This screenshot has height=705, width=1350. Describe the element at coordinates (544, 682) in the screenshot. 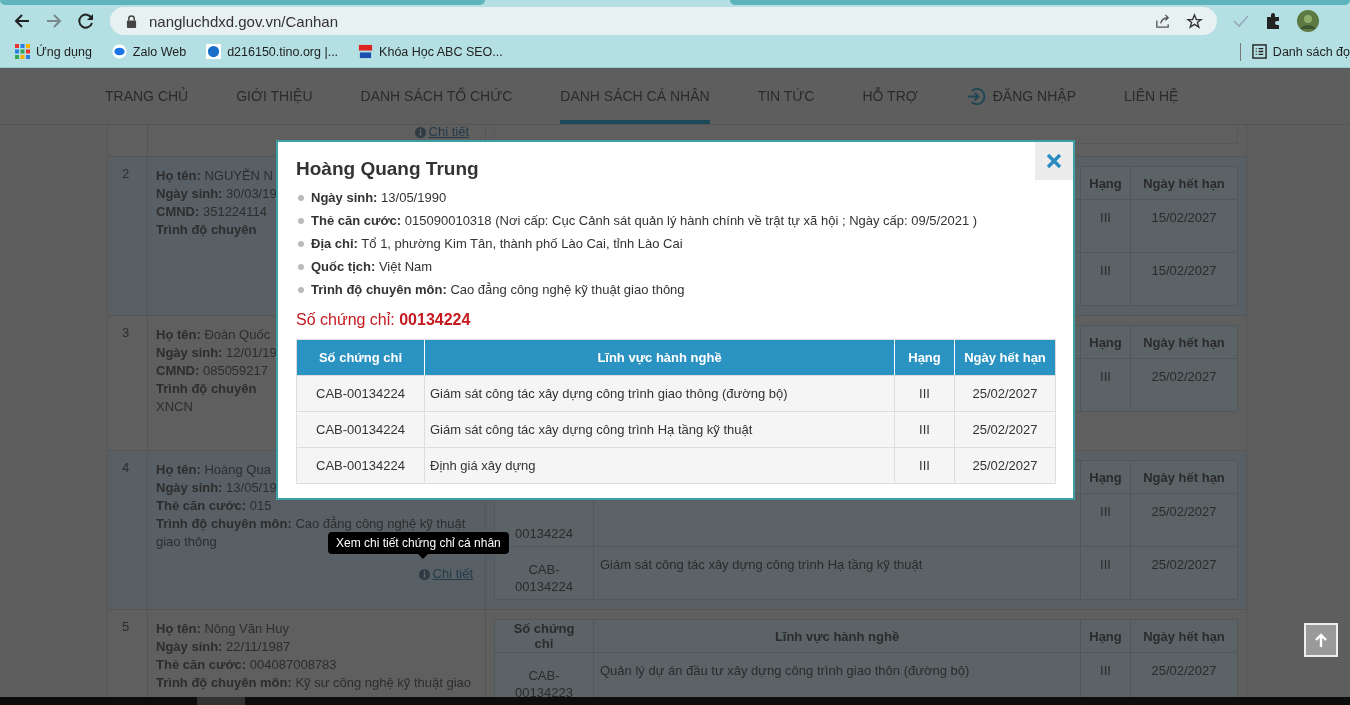

I see `certificate-number: CAB-00134223` at that location.